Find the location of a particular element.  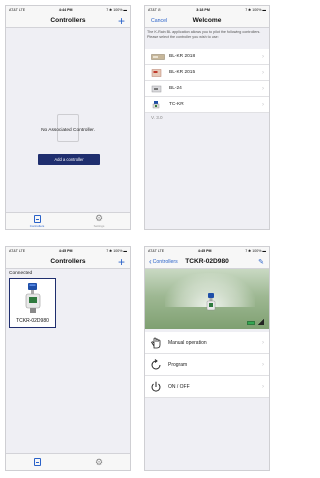

battery-icon is located at coordinates (251, 323).